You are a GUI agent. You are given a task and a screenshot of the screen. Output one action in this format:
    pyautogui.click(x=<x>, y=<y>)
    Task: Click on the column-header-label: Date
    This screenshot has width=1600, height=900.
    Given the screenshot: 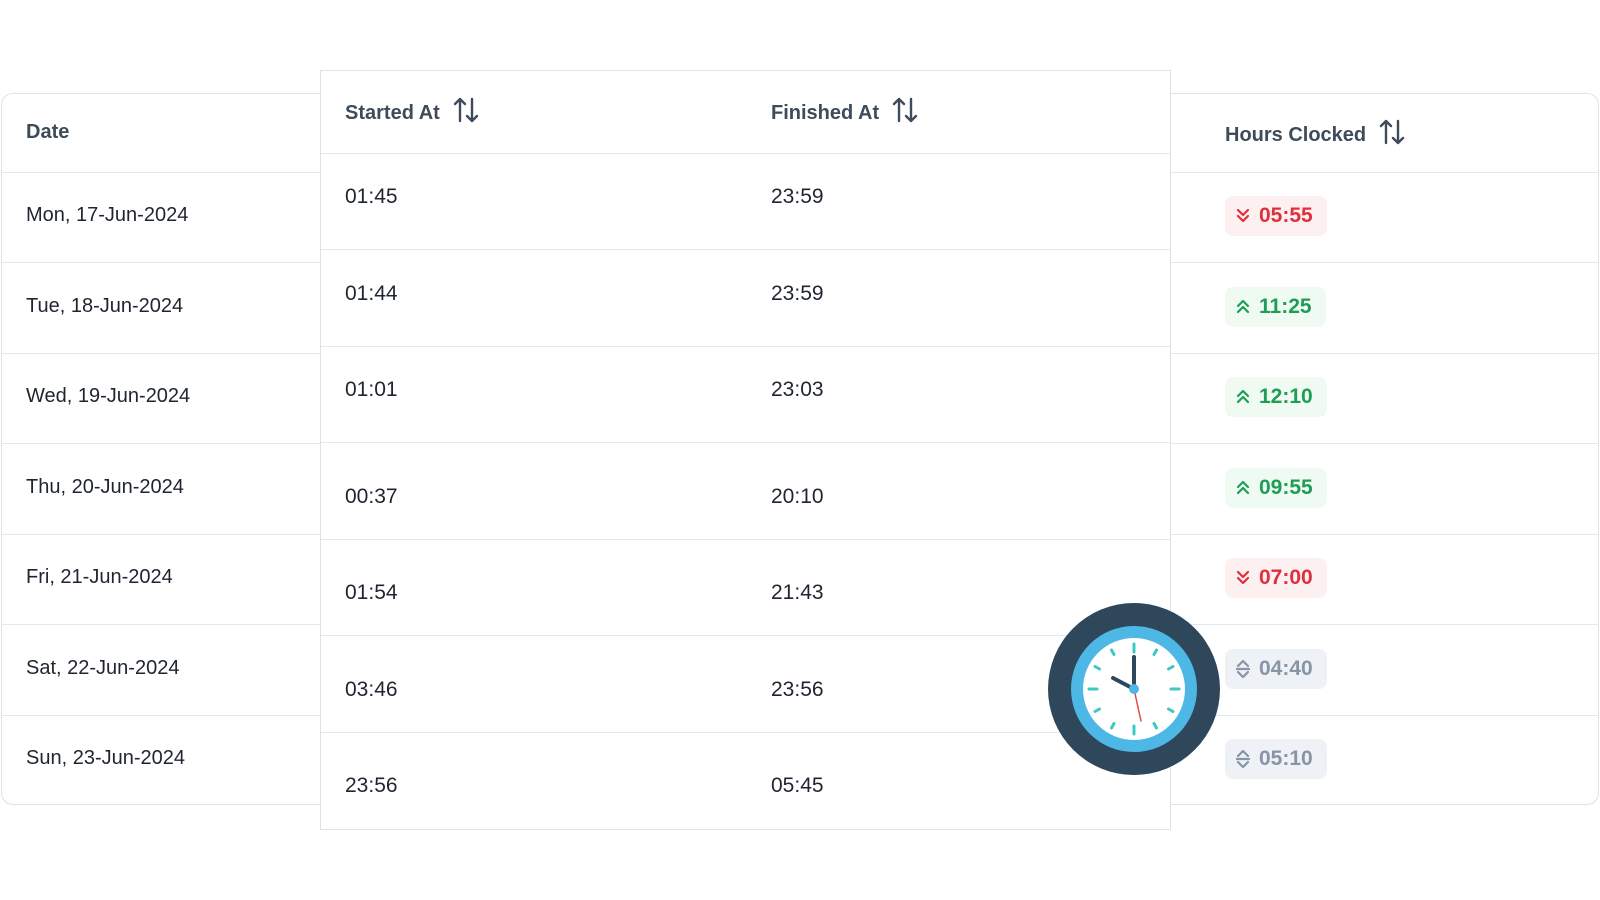 What is the action you would take?
    pyautogui.click(x=48, y=132)
    